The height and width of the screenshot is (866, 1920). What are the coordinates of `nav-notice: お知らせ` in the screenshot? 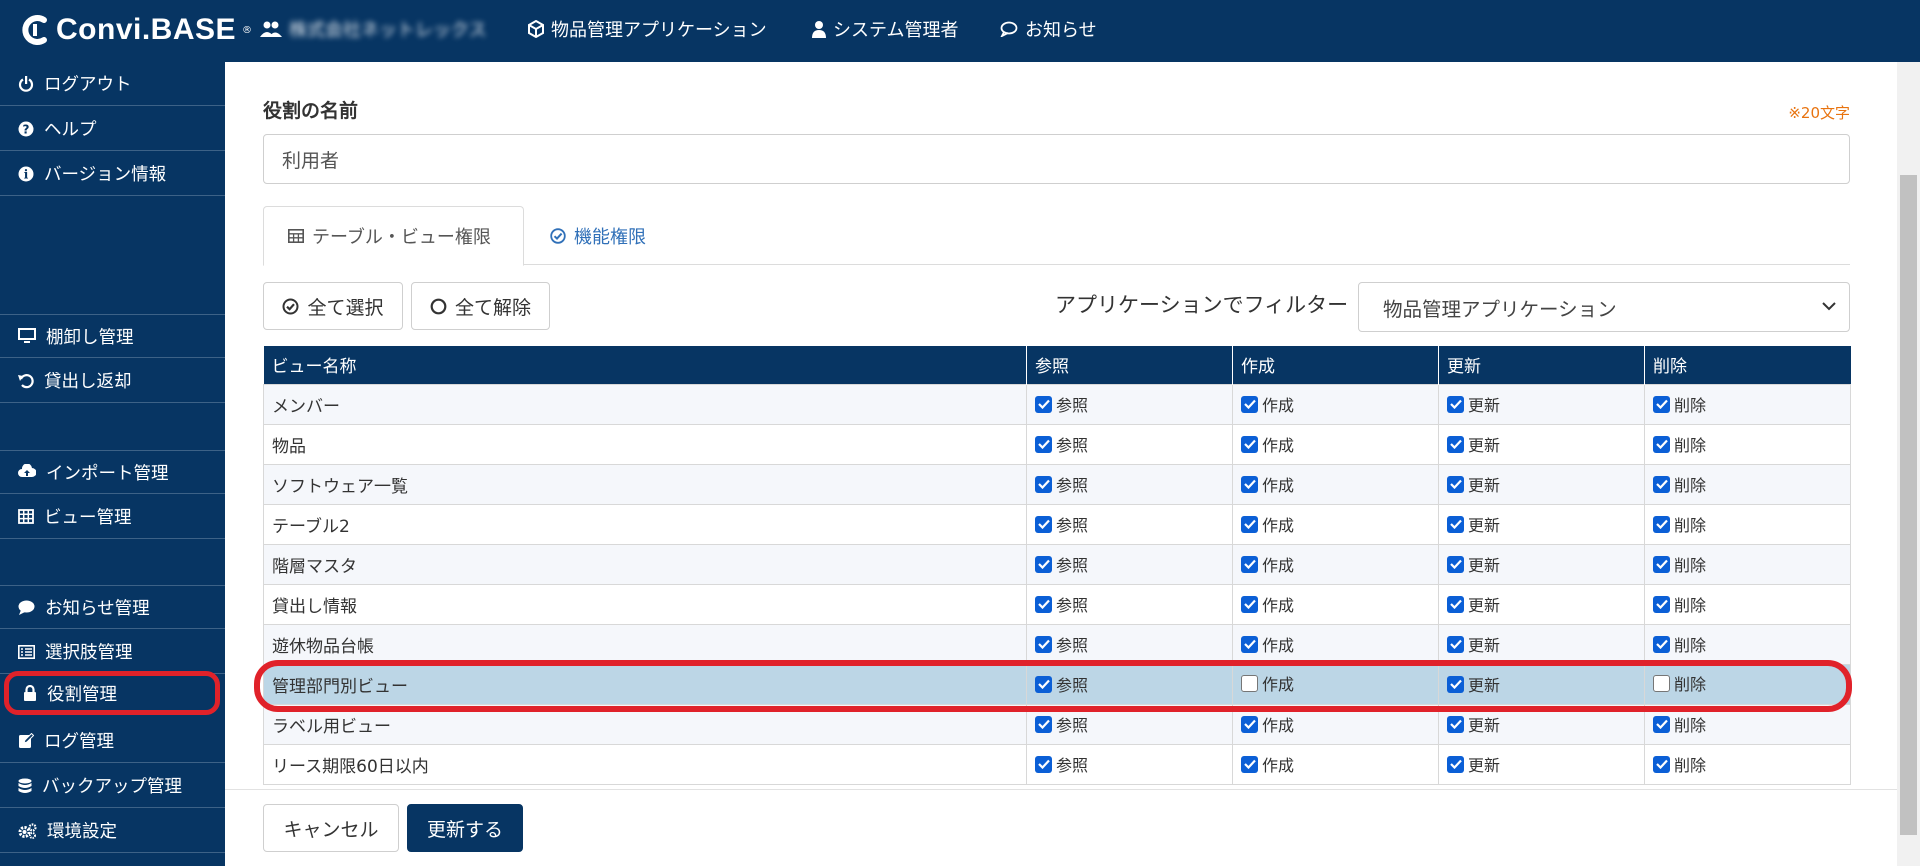 It's located at (1048, 29).